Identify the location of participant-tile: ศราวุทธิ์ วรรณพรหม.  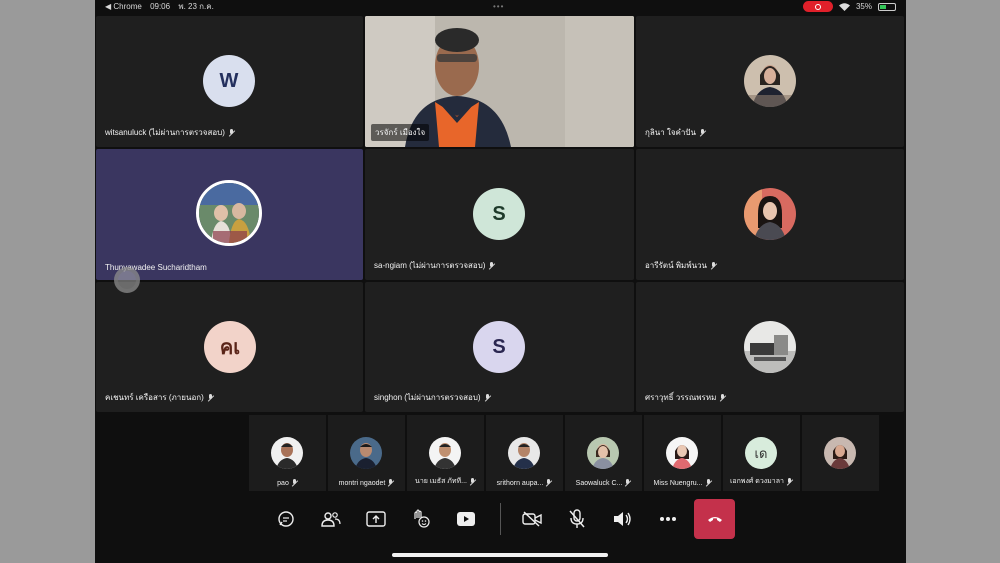
(770, 347).